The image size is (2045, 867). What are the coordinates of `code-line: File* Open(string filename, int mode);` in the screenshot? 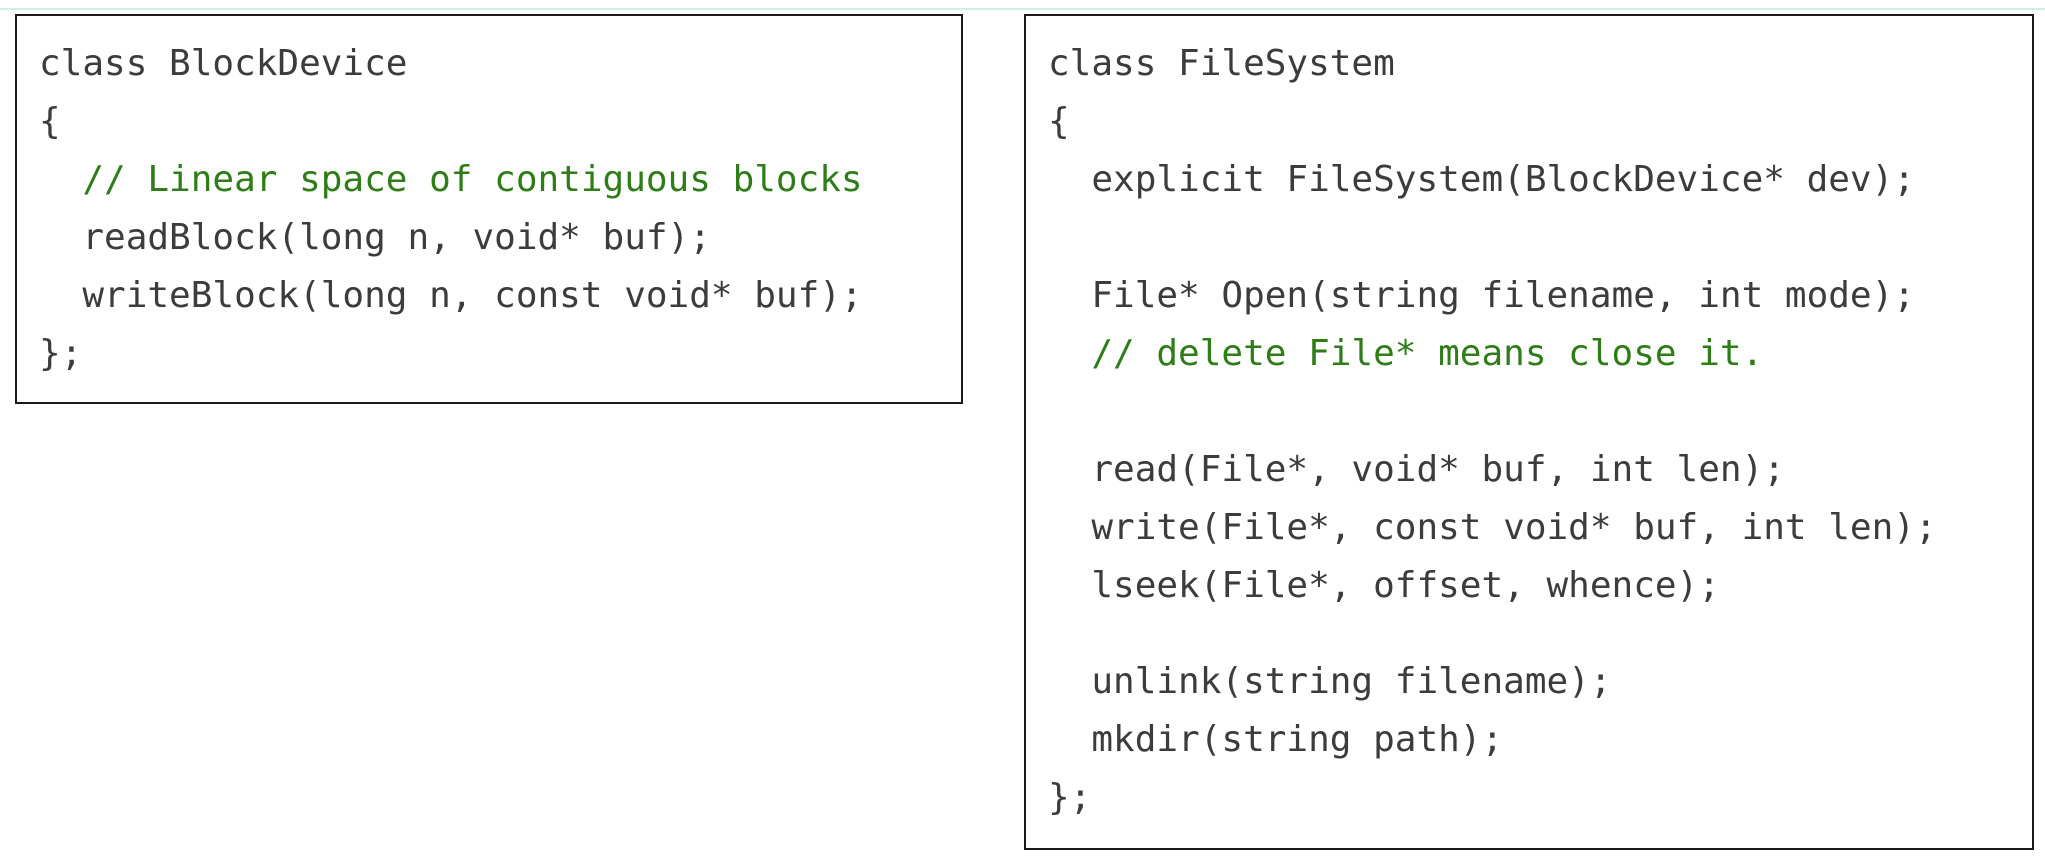 It's located at (1481, 295).